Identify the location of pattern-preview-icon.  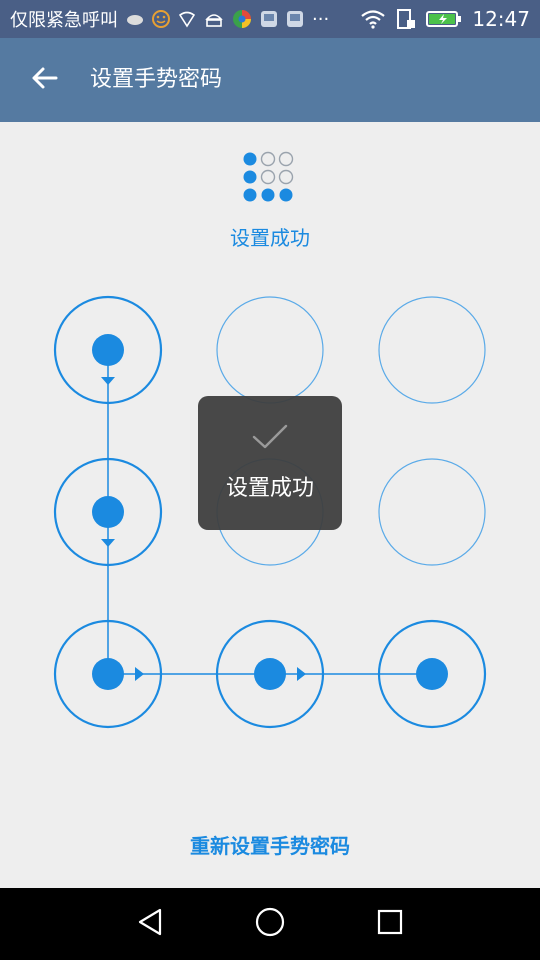
(270, 179).